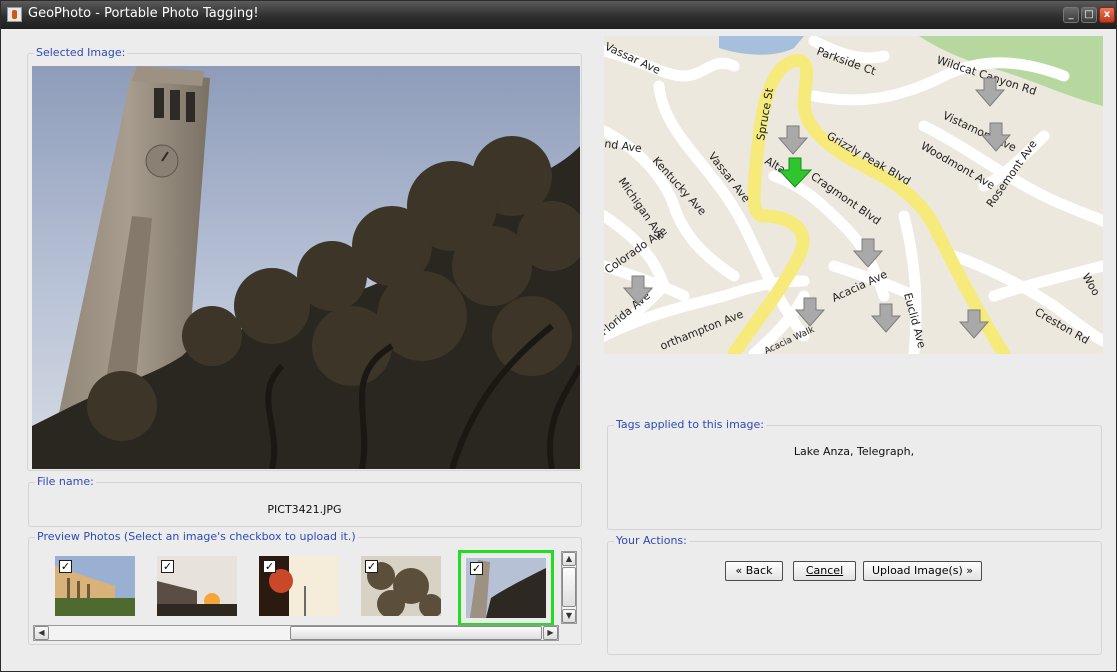 The image size is (1117, 672). I want to click on arrow-up-icon: ▲, so click(569, 558).